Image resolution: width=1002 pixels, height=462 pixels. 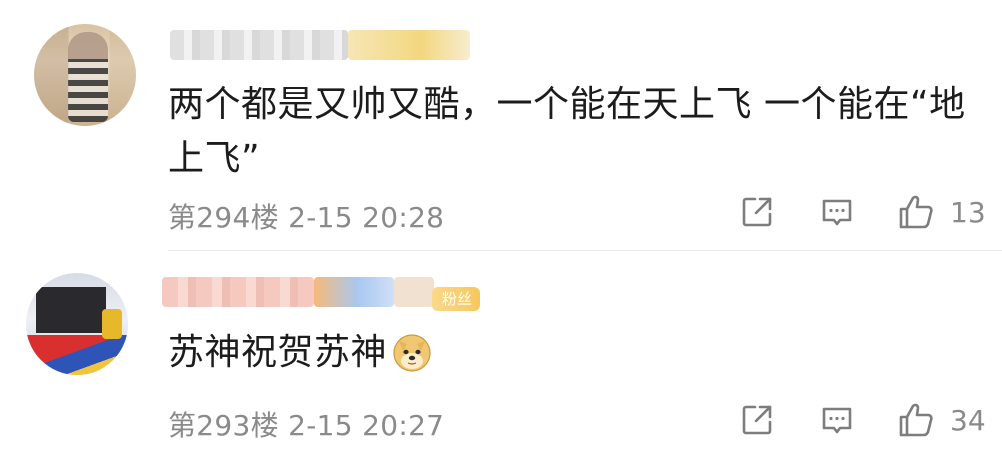 I want to click on doge-emoji-icon, so click(x=412, y=353).